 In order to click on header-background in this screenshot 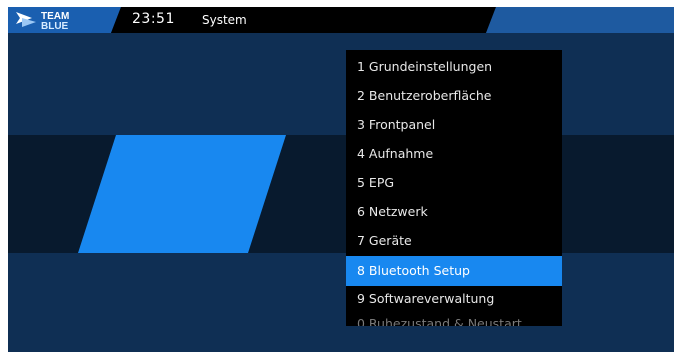, I will do `click(341, 20)`.